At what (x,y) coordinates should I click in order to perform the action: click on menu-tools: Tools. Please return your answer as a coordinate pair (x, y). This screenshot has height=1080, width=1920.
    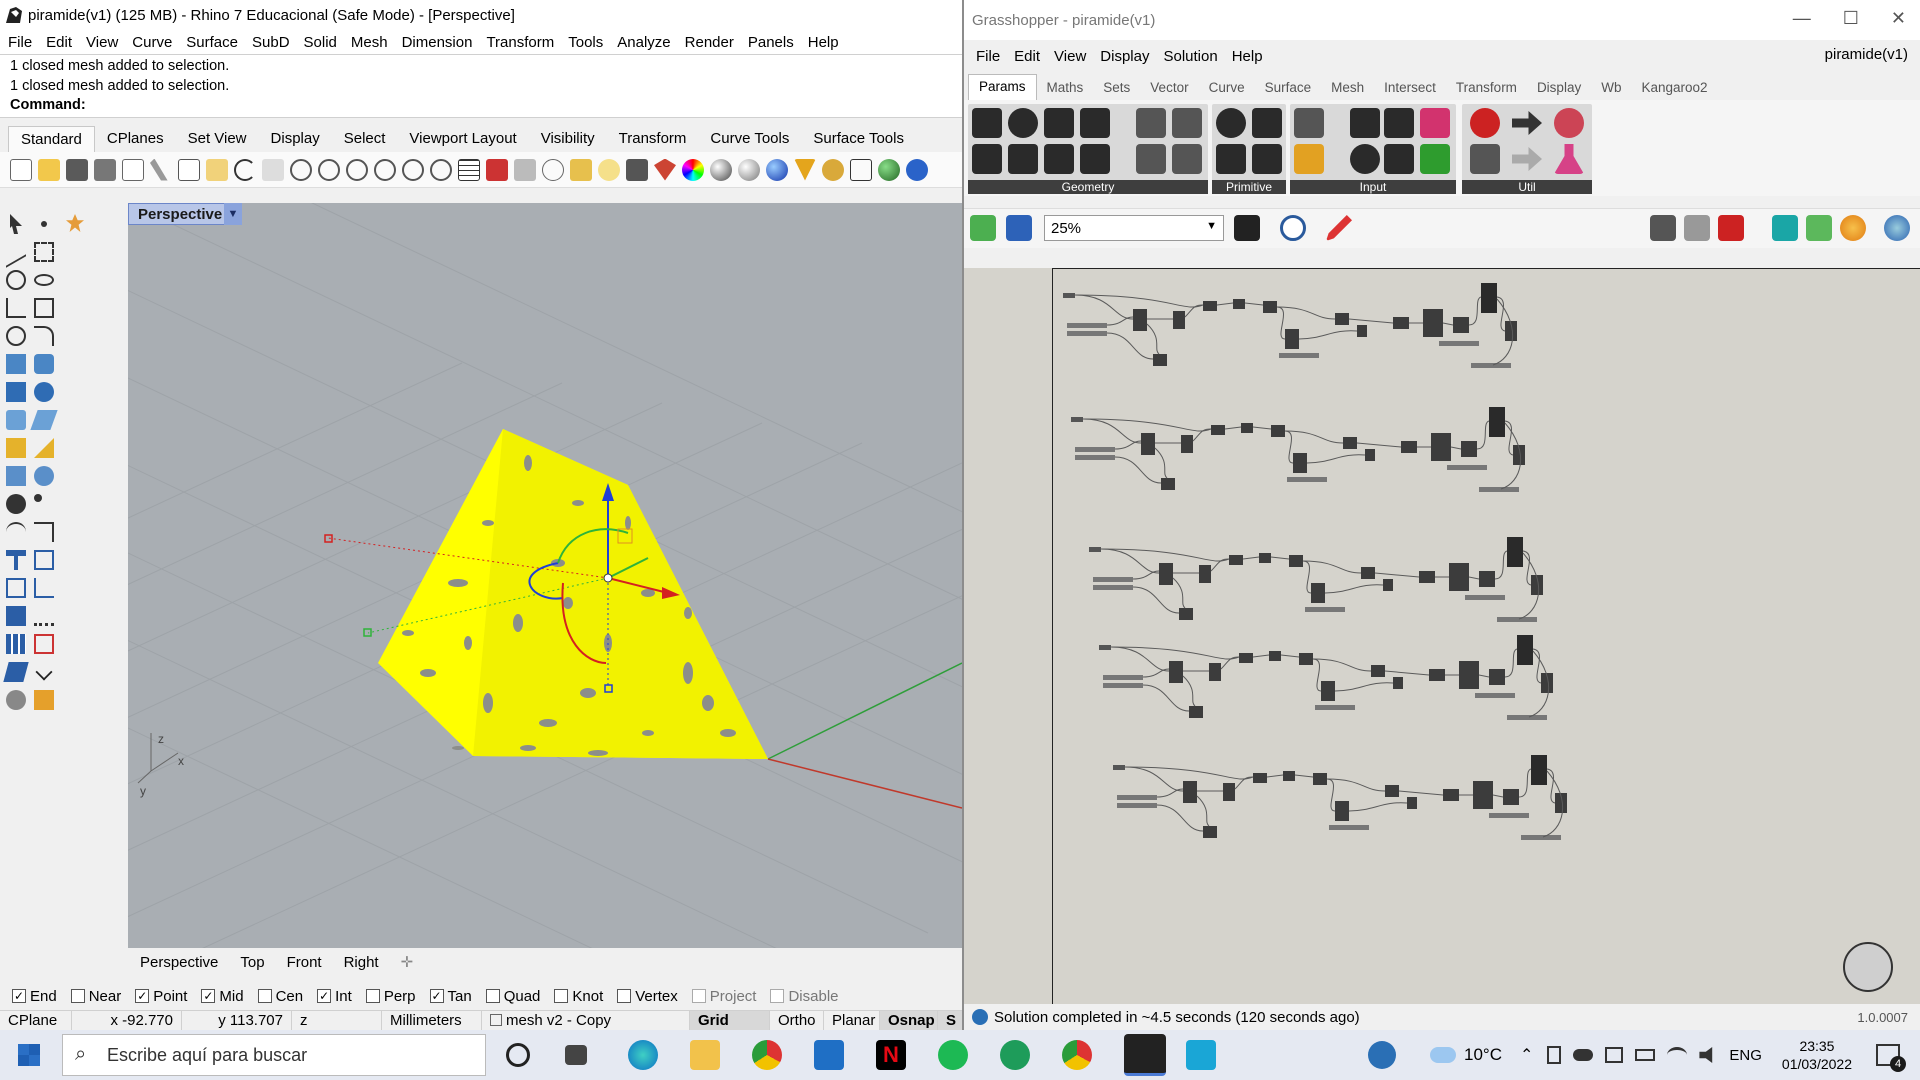
    Looking at the image, I should click on (585, 42).